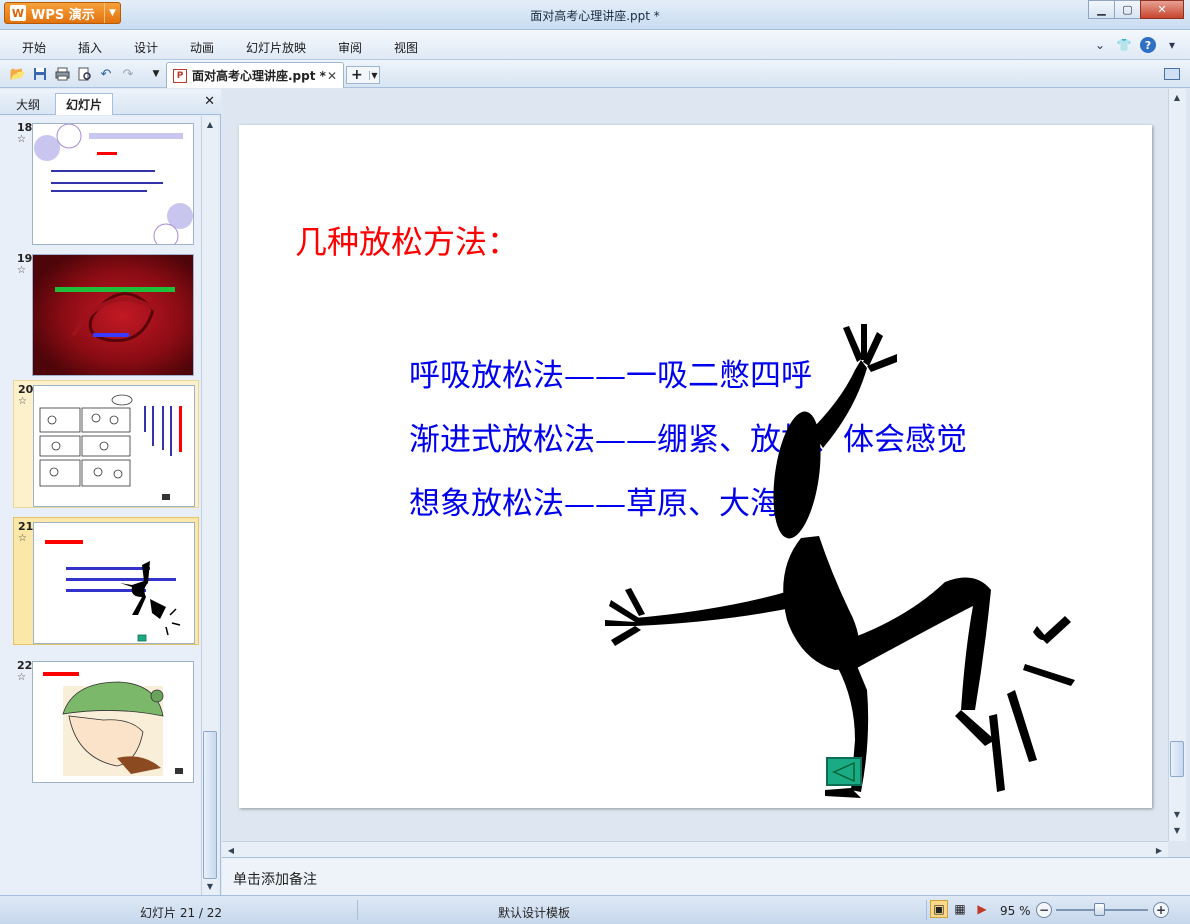 Image resolution: width=1190 pixels, height=924 pixels. I want to click on slide-thumbnail-22: 22 ☆, so click(106, 721).